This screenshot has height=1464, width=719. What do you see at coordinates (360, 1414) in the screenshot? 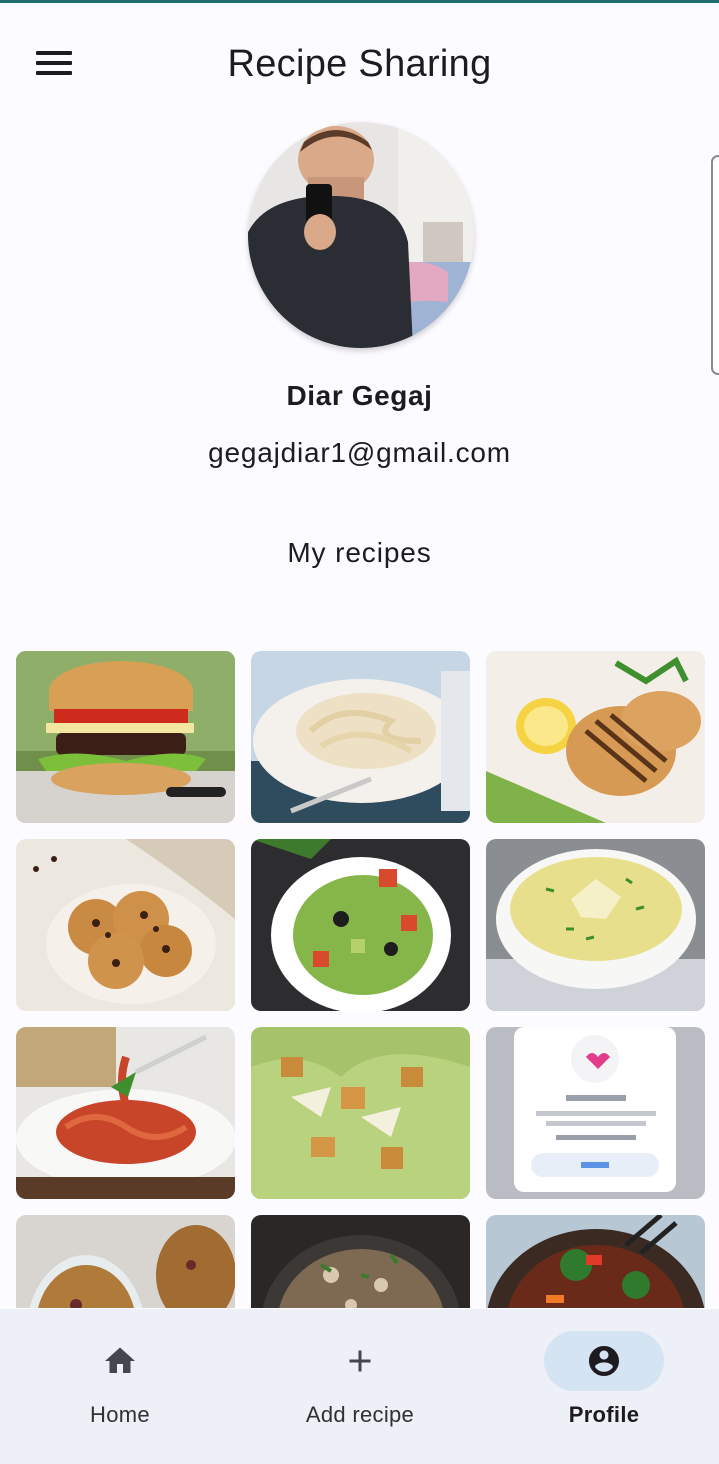
I see `nav-add-recipe-label: Add recipe` at bounding box center [360, 1414].